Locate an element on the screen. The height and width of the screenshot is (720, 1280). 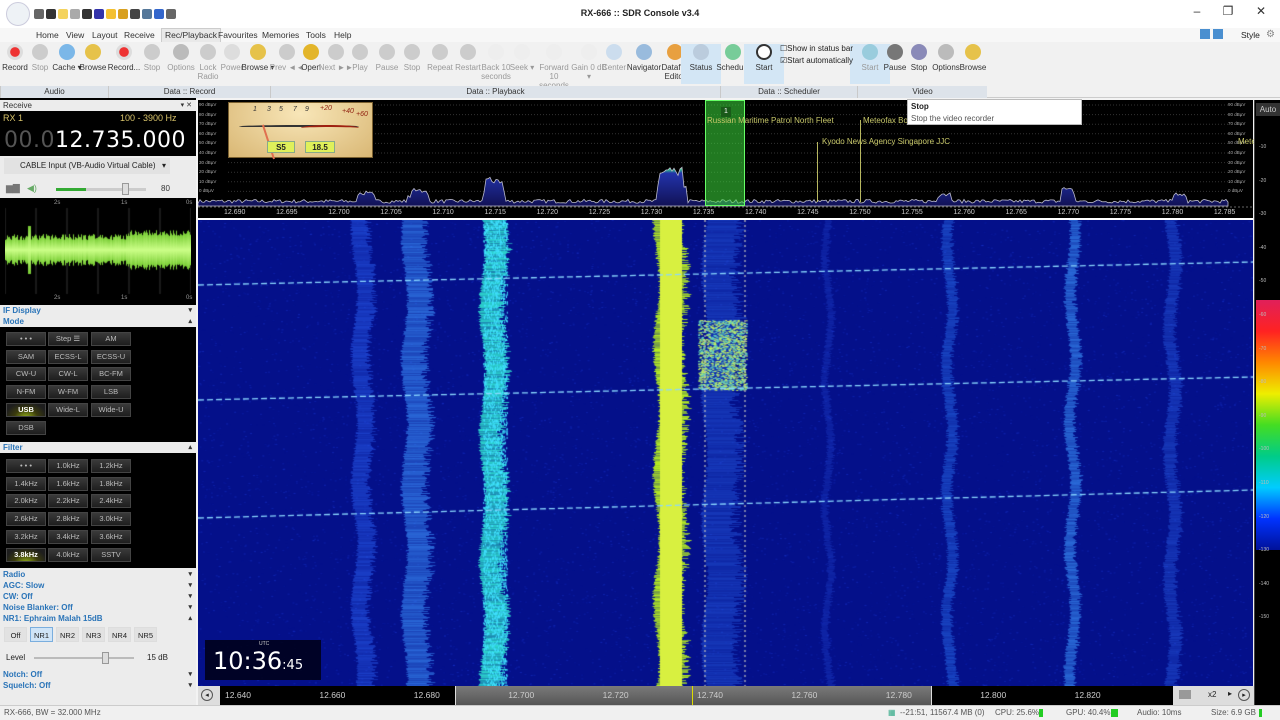
minimize-button: – is located at coordinates (1197, 11).